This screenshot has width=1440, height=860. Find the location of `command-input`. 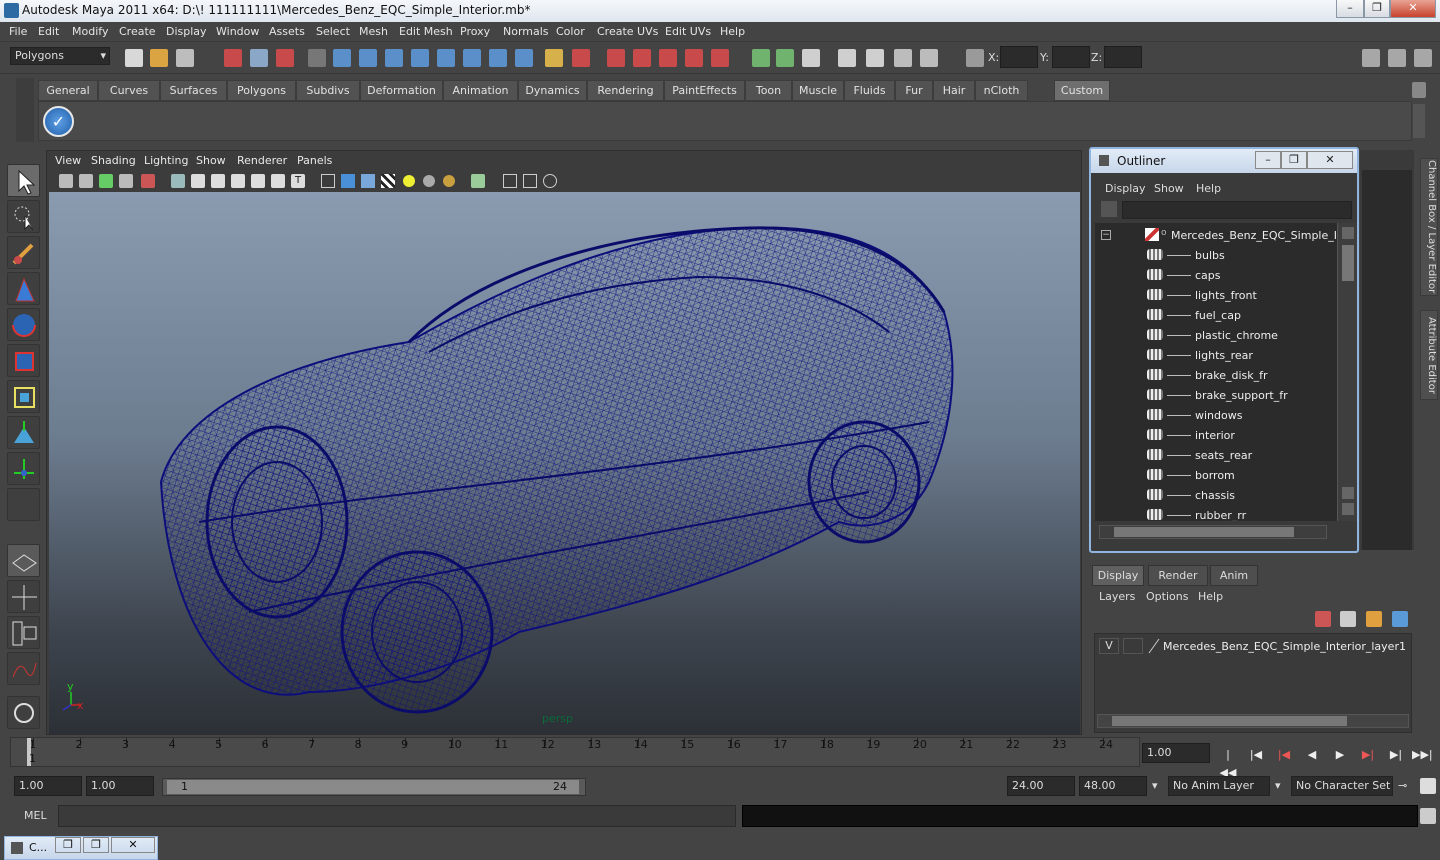

command-input is located at coordinates (397, 816).